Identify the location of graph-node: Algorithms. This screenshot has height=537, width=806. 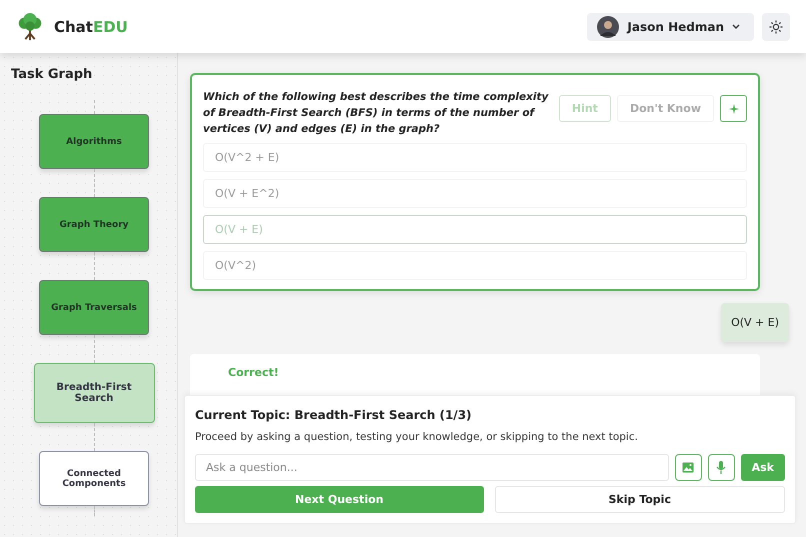
(94, 141).